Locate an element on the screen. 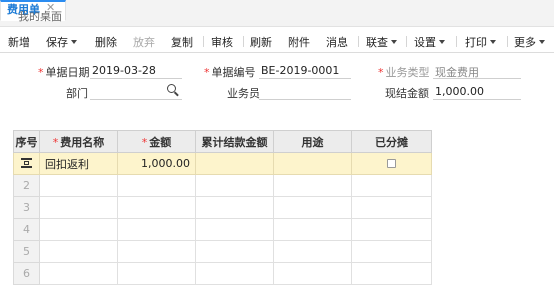 The image size is (554, 294). search-icon is located at coordinates (171, 88).